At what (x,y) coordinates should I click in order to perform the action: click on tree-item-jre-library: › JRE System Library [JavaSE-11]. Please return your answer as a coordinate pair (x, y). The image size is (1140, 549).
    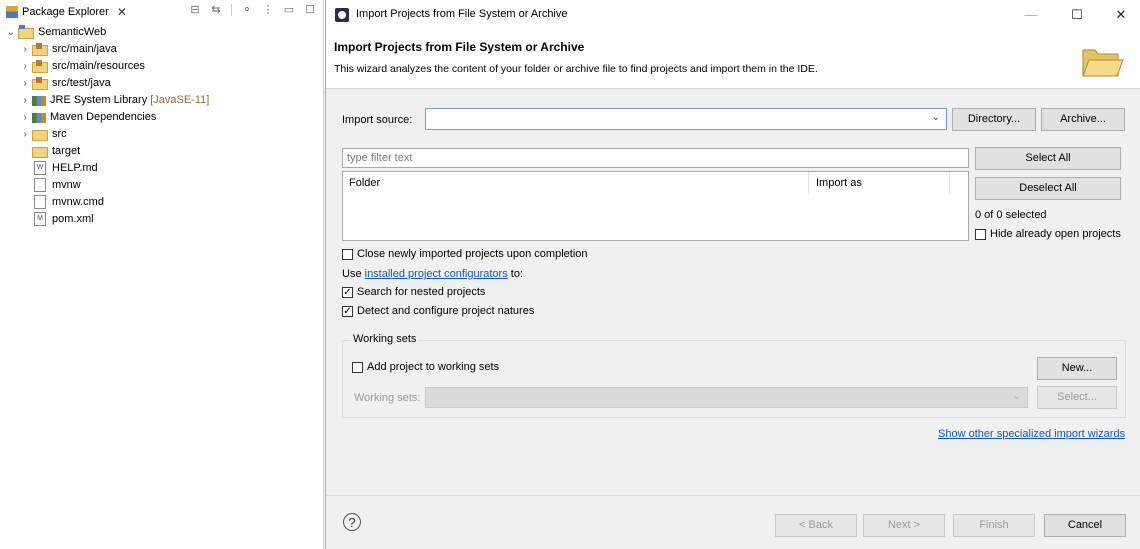
    Looking at the image, I should click on (114, 100).